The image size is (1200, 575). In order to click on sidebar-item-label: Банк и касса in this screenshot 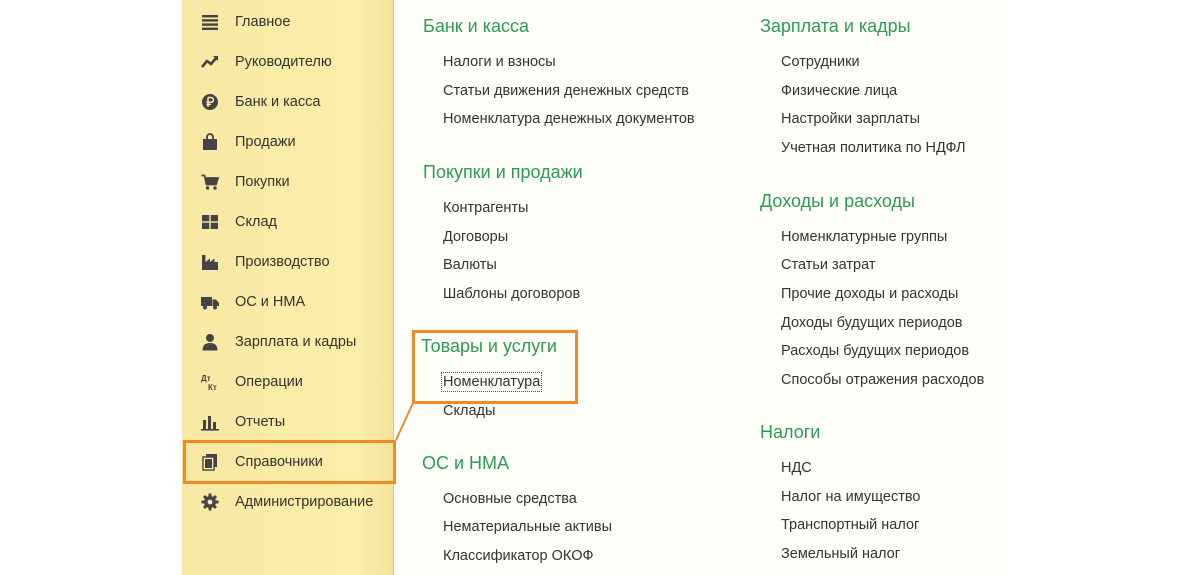, I will do `click(278, 102)`.